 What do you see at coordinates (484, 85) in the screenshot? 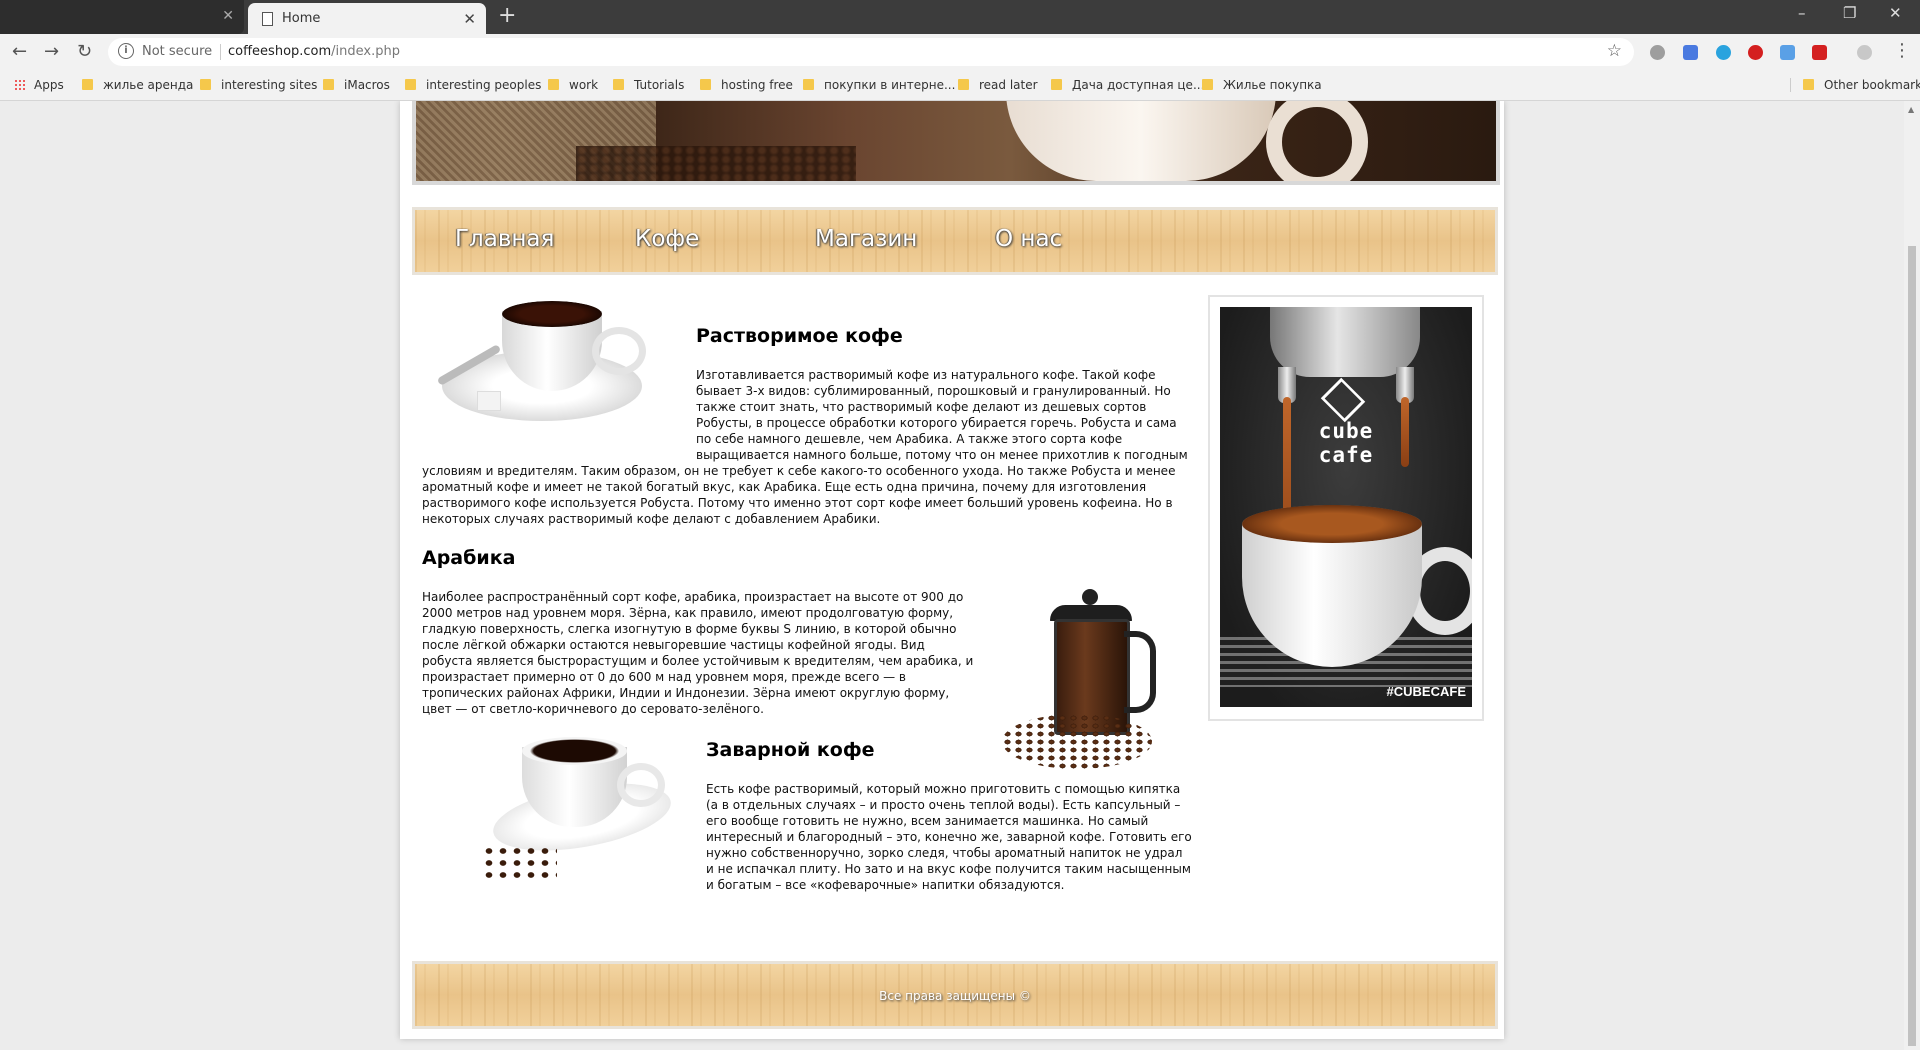
I see `bookmark-label: interesting peoples` at bounding box center [484, 85].